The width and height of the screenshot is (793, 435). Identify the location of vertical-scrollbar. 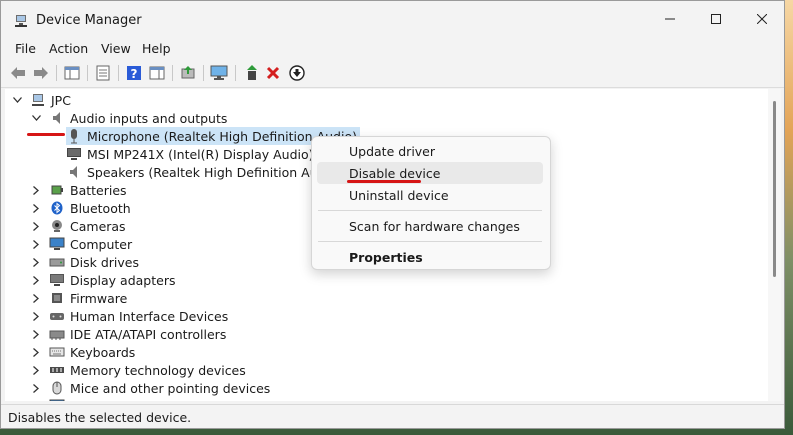
(774, 245).